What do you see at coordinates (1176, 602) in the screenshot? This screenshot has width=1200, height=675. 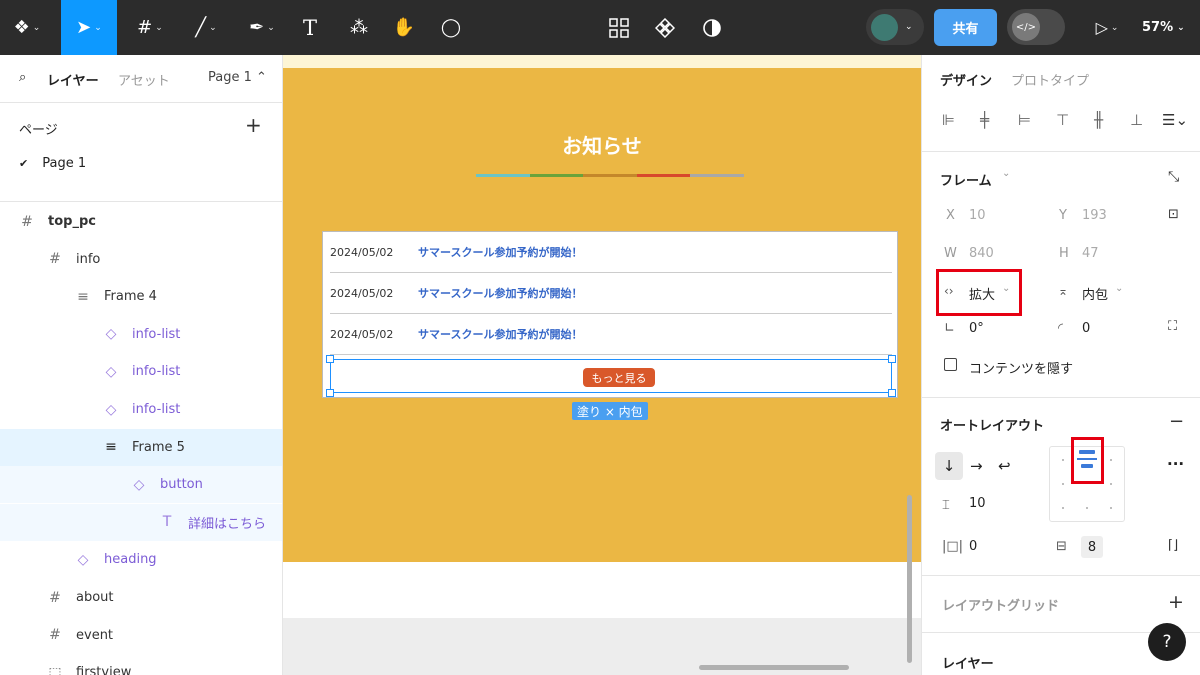 I see `add-layout-grid-icon: +` at bounding box center [1176, 602].